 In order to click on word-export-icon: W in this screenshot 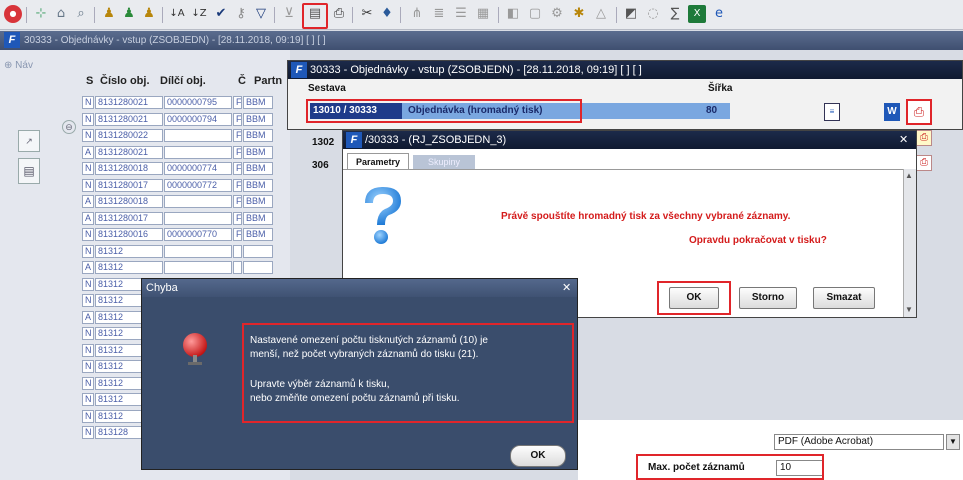, I will do `click(892, 112)`.